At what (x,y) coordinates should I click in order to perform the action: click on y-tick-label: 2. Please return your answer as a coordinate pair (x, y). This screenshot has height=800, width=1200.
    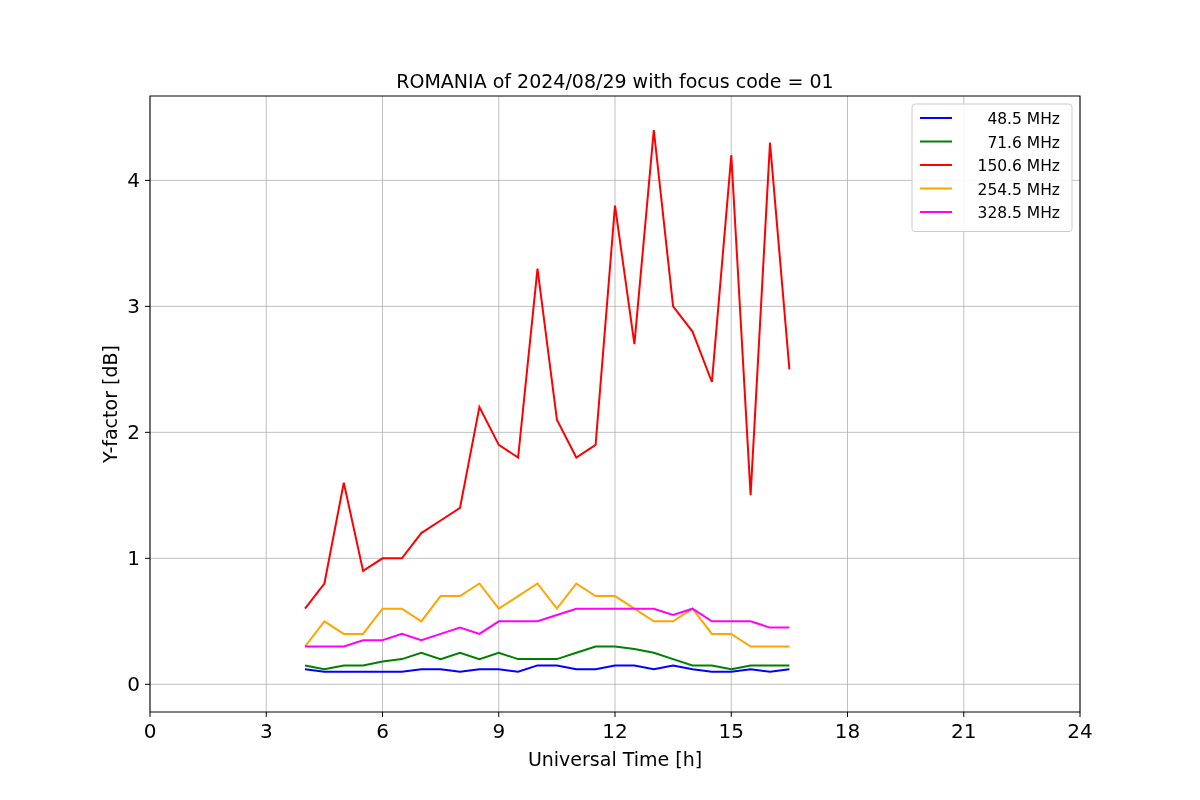
    Looking at the image, I should click on (133, 432).